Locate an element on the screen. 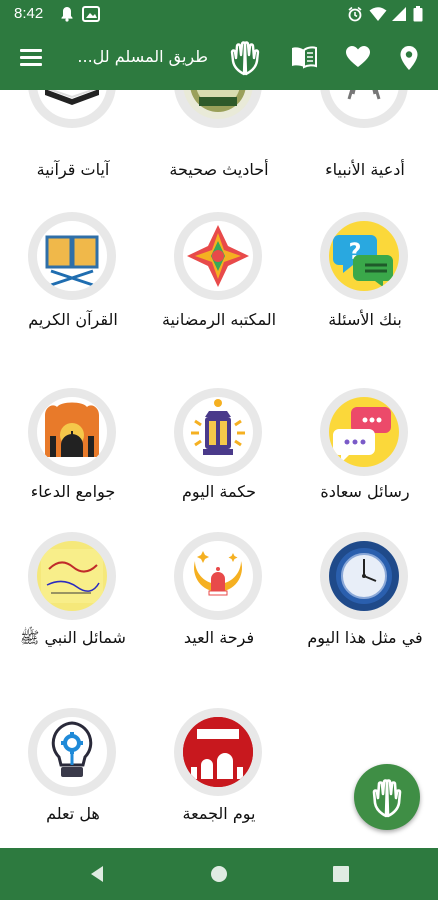 This screenshot has height=900, width=438. tile-happiness-messages: رسائل سعادة is located at coordinates (365, 453).